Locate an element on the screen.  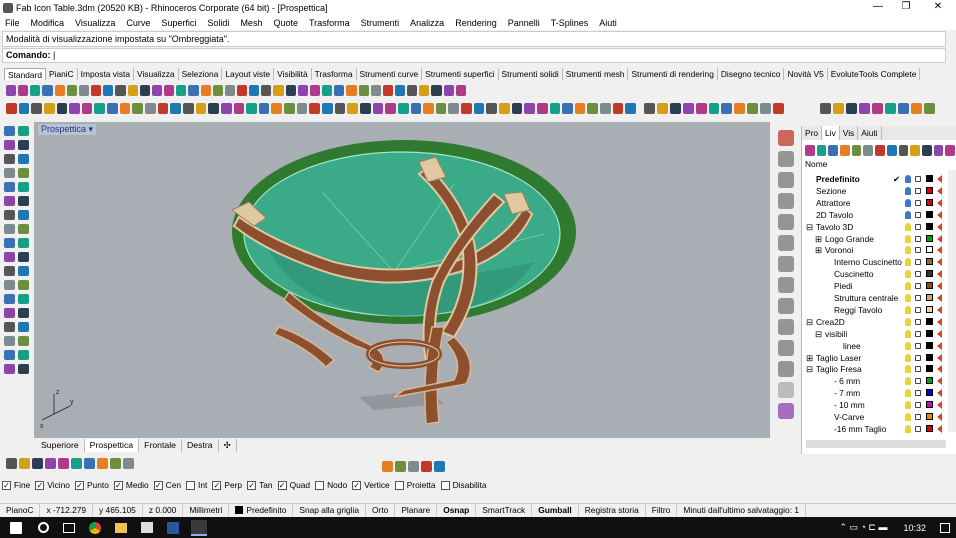
layer-row: Struttura centrale is located at coordinates (875, 298).